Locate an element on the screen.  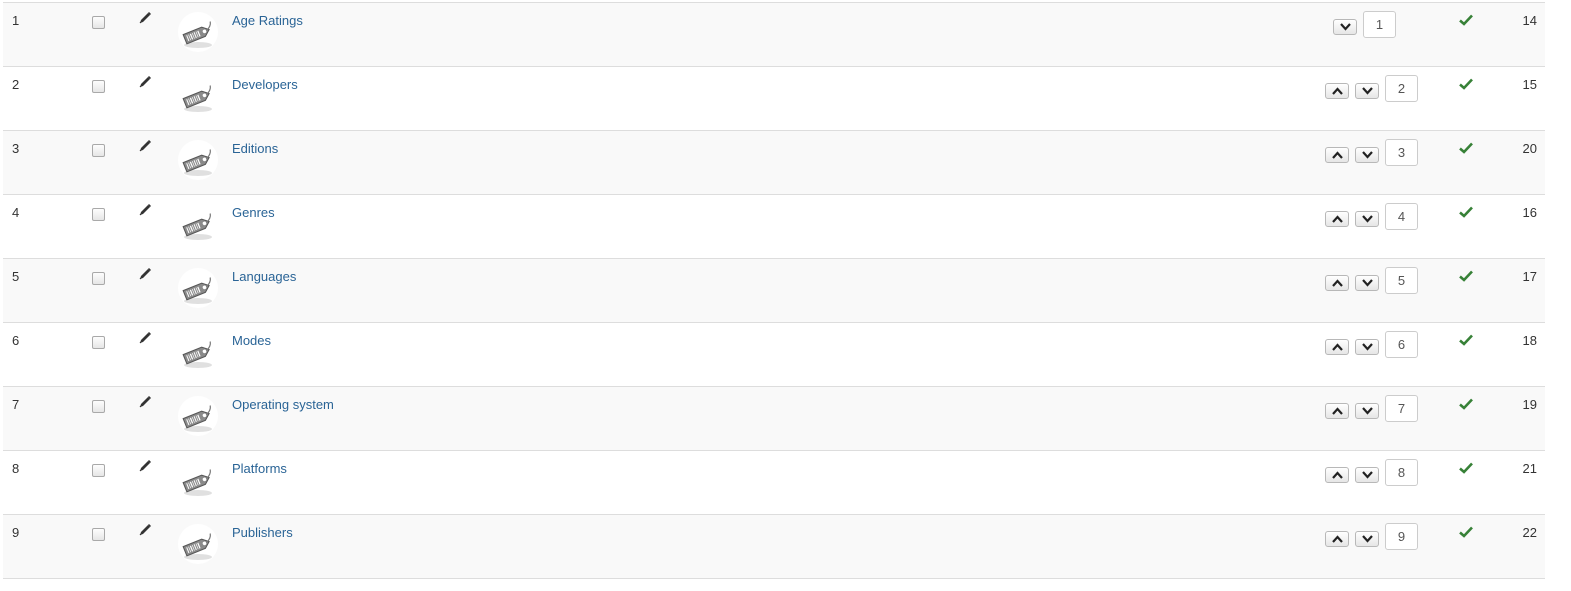
row-id: 21 is located at coordinates (1529, 468).